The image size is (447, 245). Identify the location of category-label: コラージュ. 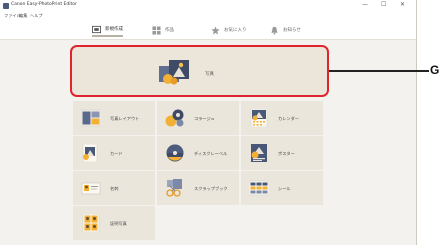
(204, 118).